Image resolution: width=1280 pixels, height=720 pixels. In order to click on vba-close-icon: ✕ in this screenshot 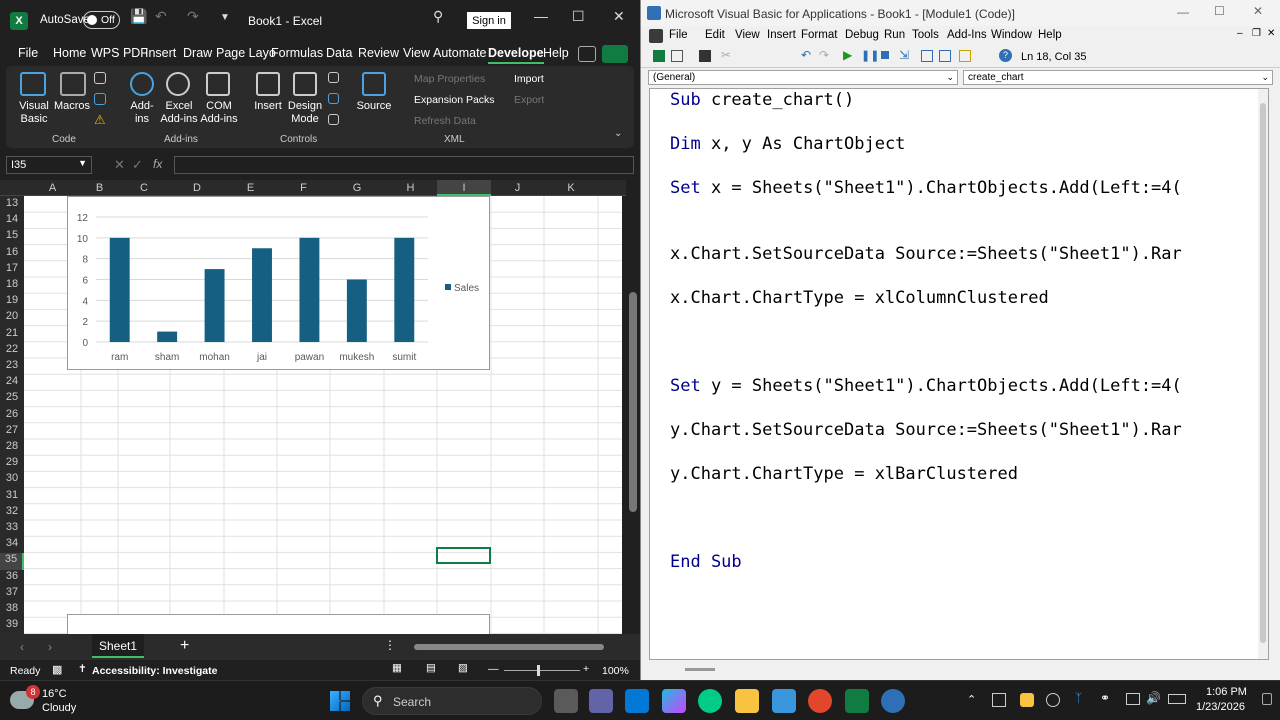, I will do `click(1258, 11)`.